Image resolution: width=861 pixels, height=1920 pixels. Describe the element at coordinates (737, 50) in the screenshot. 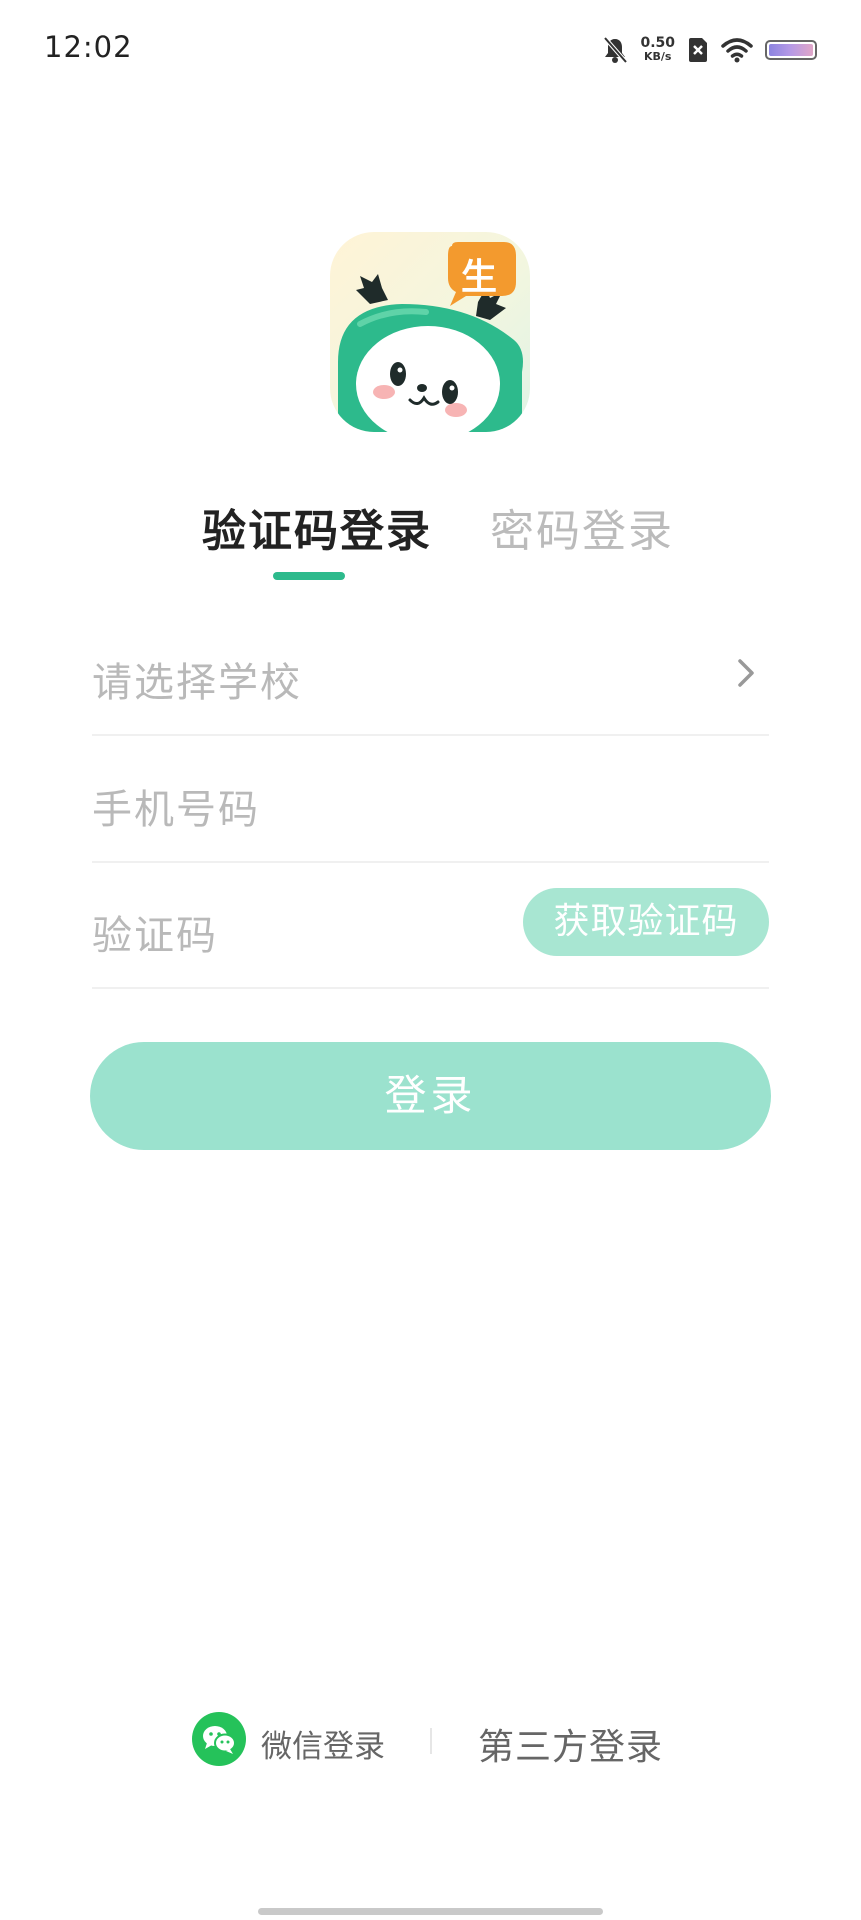

I see `wifi-icon` at that location.